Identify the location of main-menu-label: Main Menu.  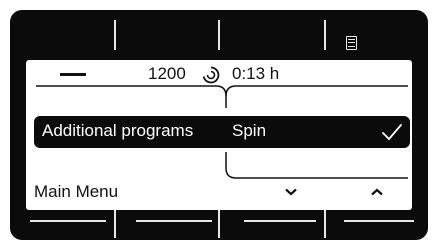
(76, 192).